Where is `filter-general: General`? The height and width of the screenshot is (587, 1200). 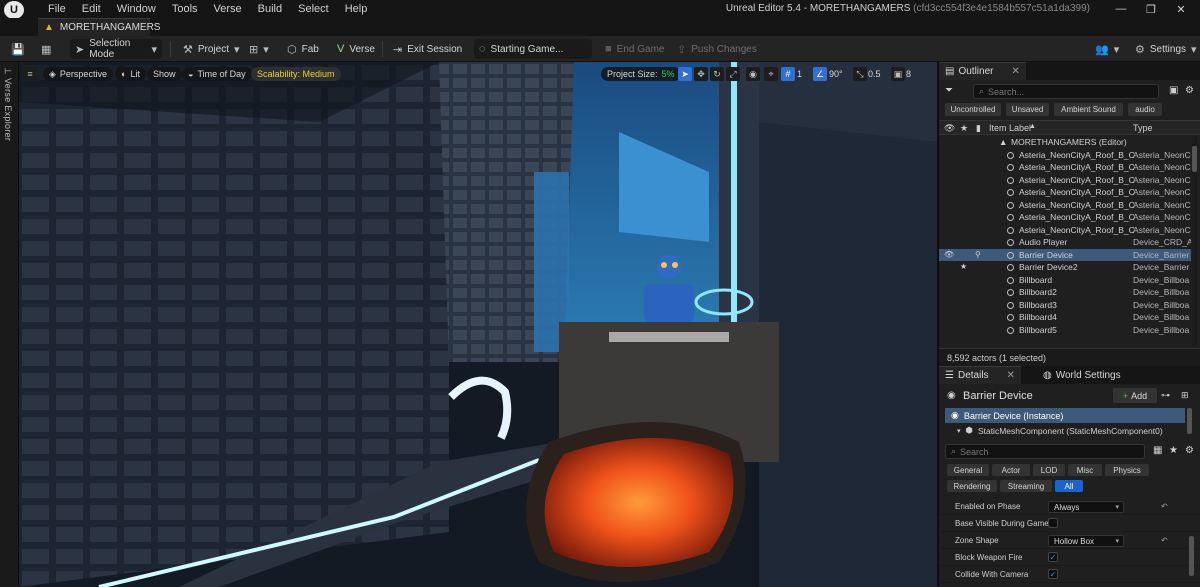 filter-general: General is located at coordinates (968, 470).